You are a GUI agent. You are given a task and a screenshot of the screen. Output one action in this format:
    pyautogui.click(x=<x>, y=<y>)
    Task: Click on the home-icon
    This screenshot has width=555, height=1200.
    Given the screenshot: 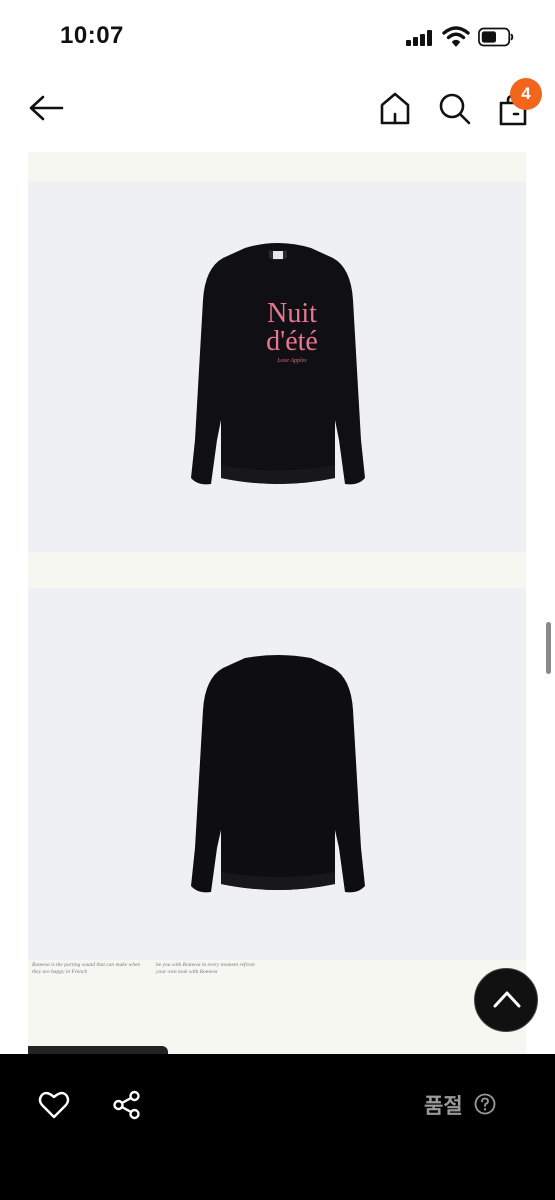 What is the action you would take?
    pyautogui.click(x=395, y=109)
    